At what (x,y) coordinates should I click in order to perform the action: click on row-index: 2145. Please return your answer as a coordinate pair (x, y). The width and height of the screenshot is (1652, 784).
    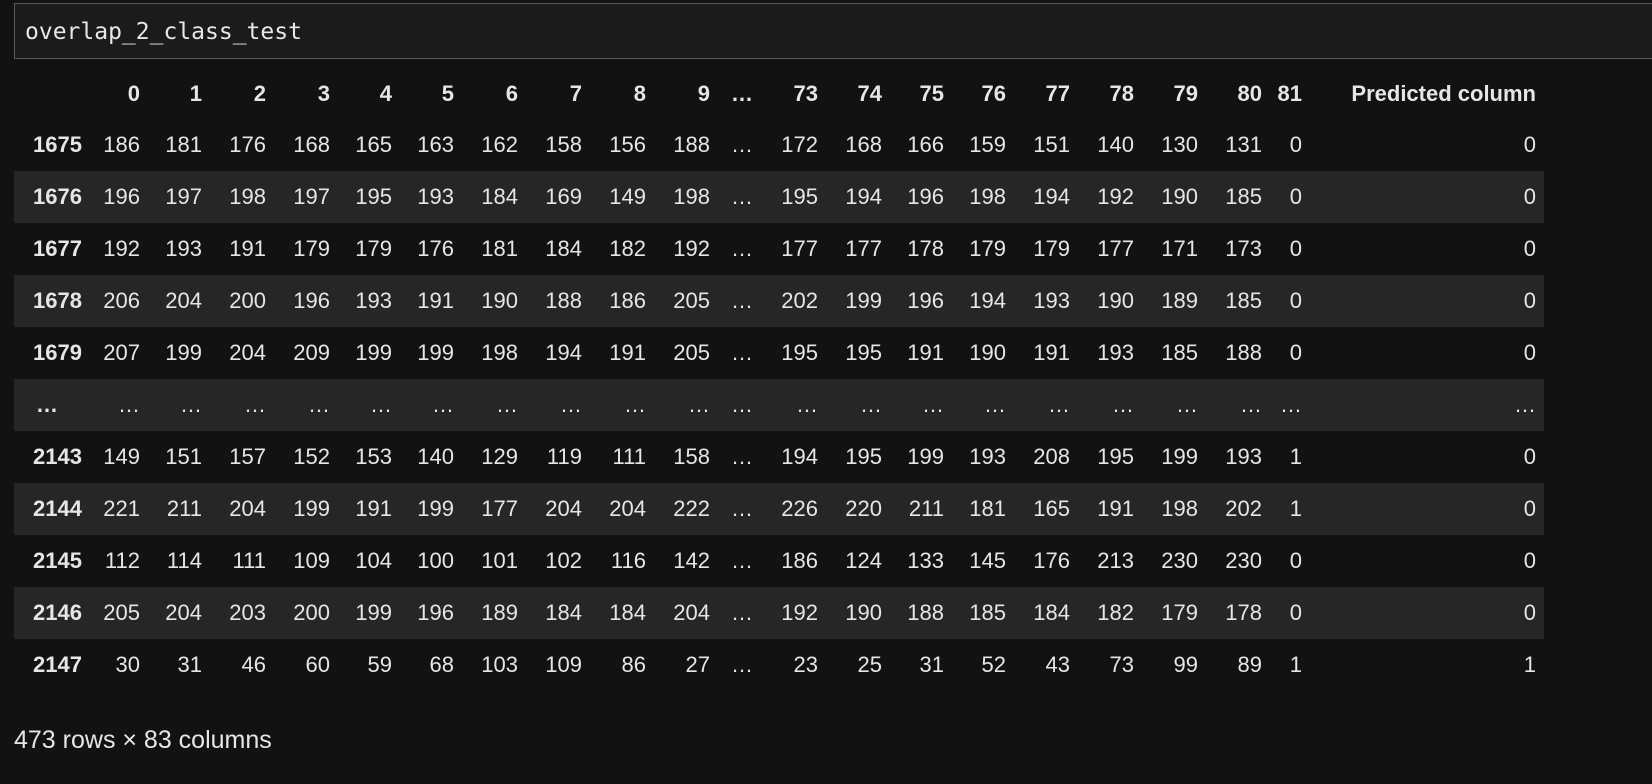
    Looking at the image, I should click on (57, 560).